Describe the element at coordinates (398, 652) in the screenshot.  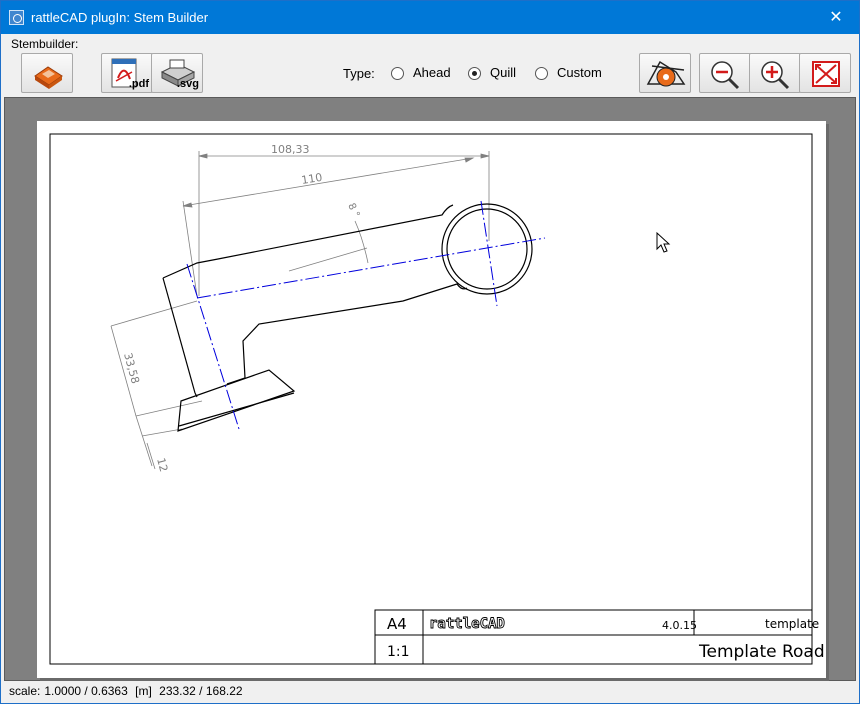
I see `title-block-scale: 1:1` at that location.